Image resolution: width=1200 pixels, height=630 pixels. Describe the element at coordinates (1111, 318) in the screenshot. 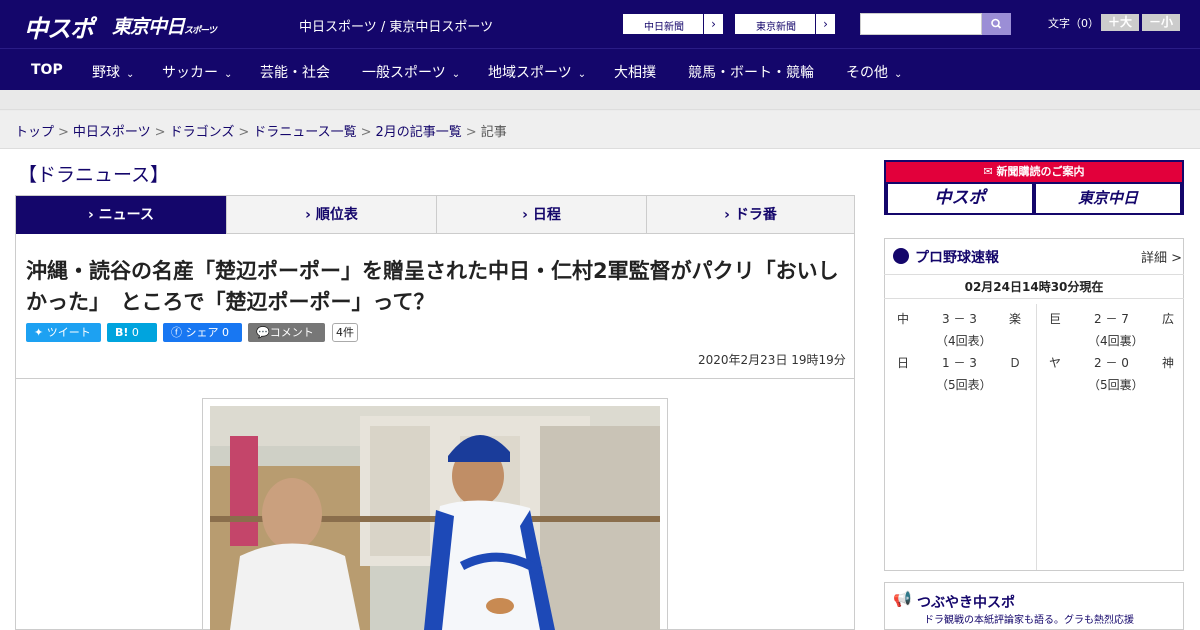

I see `game-score: 2 － 7` at that location.